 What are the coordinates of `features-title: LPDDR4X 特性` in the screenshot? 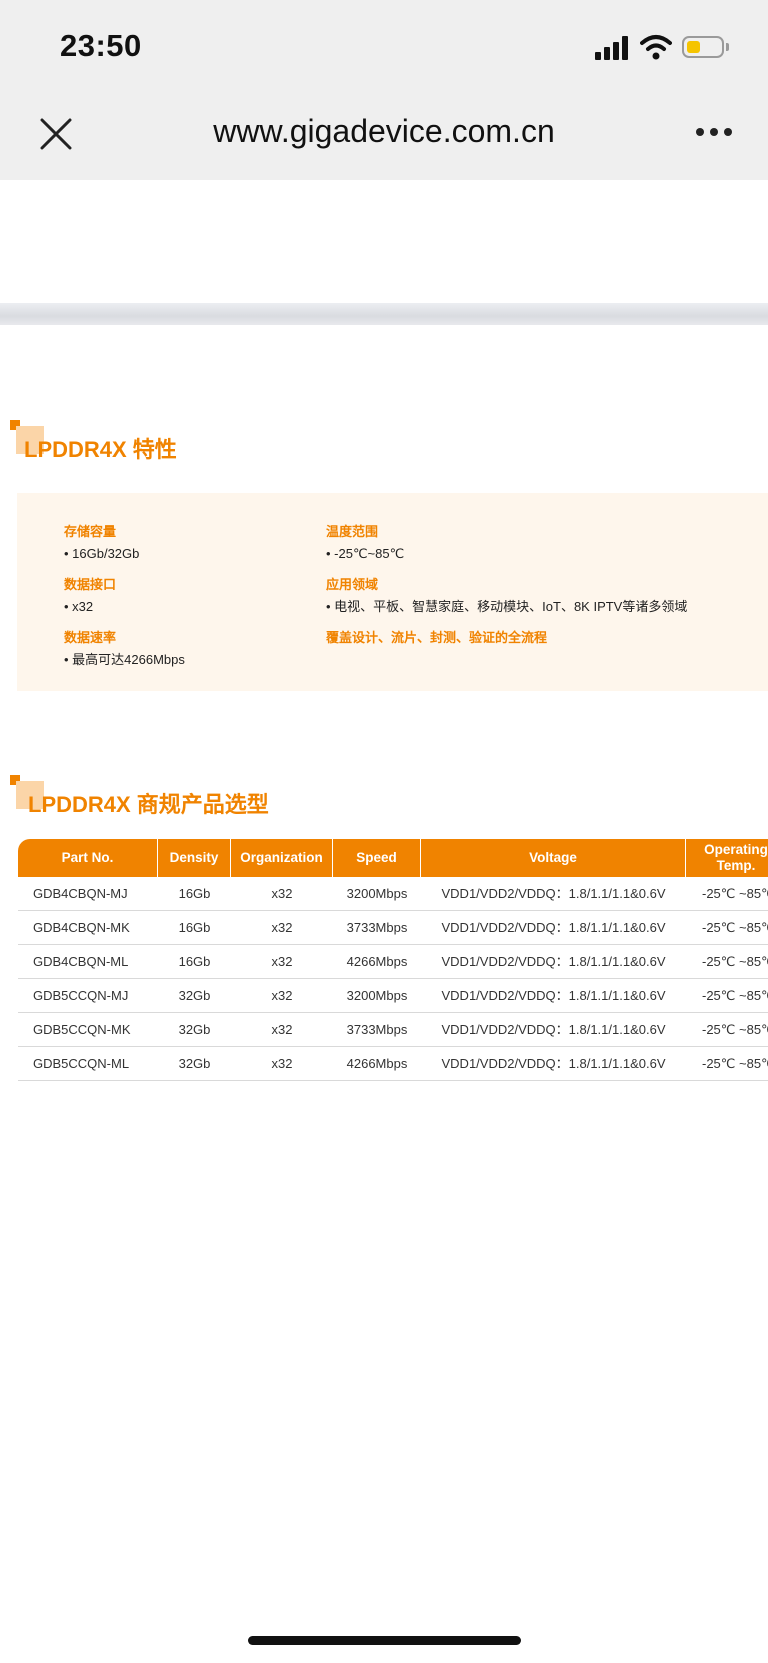 It's located at (100, 449).